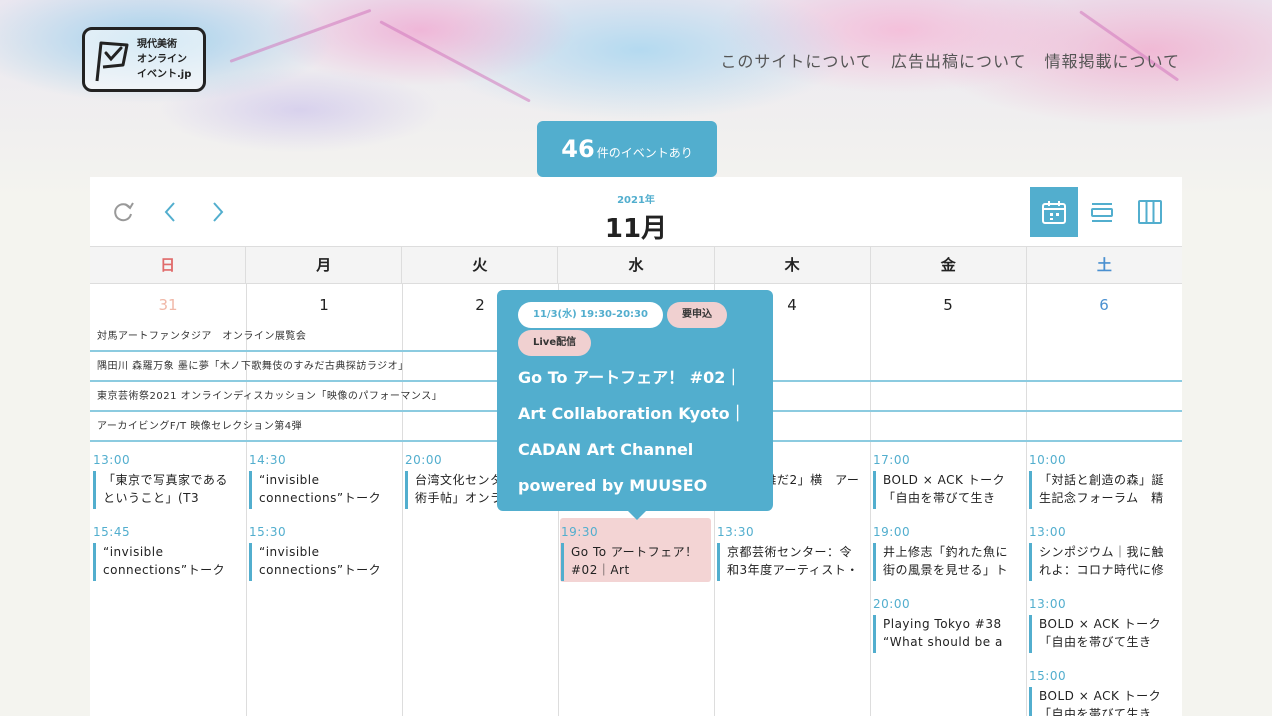 The image size is (1272, 716). I want to click on logo-text: 現代美術 オンライン イベント.jp, so click(164, 59).